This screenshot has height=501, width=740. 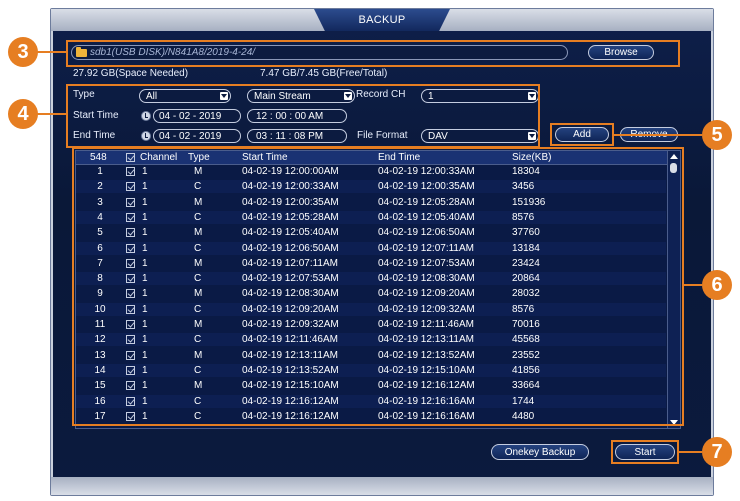 I want to click on callout-box-filters, so click(x=303, y=116).